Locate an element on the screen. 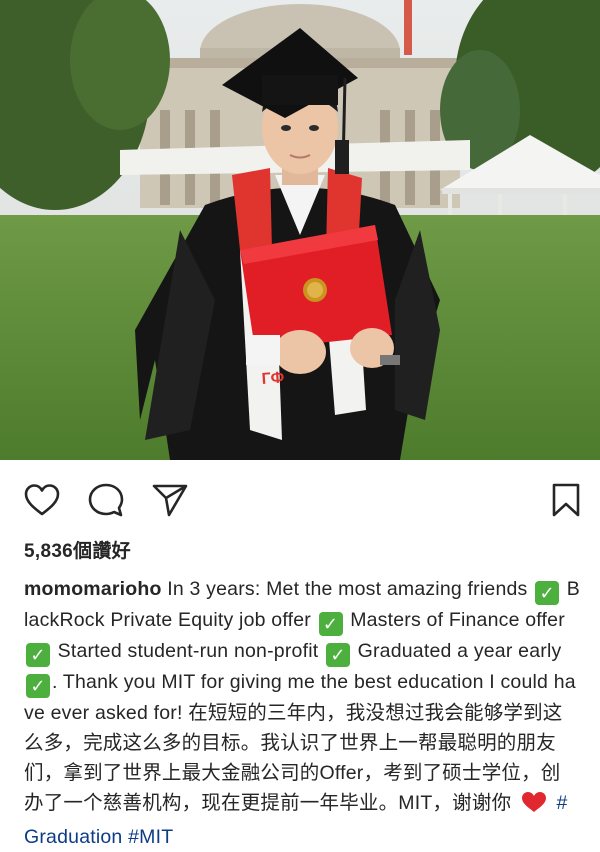 The height and width of the screenshot is (852, 600). red-heart-emoji is located at coordinates (534, 806).